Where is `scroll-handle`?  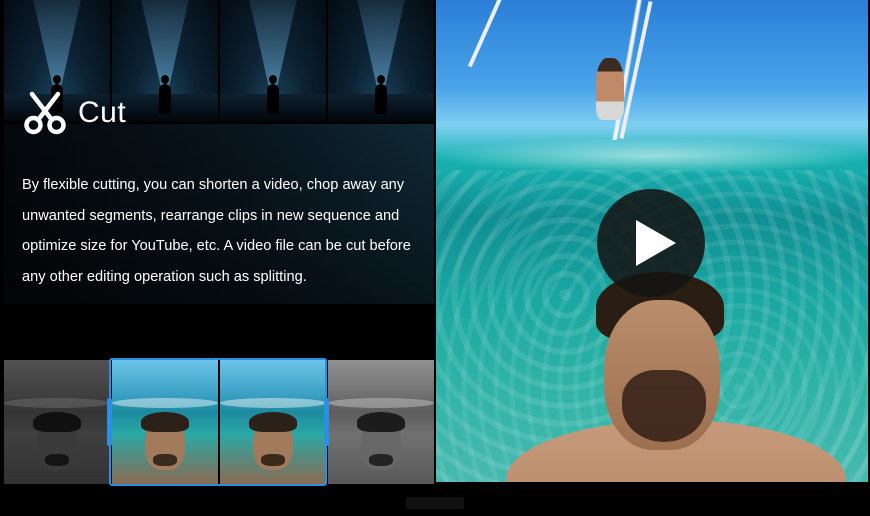
scroll-handle is located at coordinates (435, 503).